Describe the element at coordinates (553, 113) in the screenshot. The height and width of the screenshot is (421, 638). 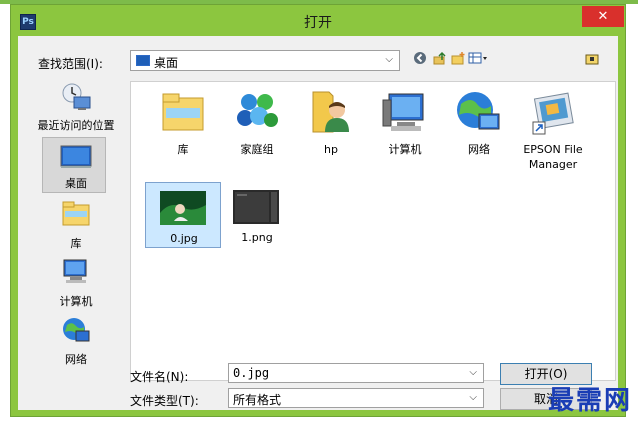
I see `epson-shortcut-icon` at that location.